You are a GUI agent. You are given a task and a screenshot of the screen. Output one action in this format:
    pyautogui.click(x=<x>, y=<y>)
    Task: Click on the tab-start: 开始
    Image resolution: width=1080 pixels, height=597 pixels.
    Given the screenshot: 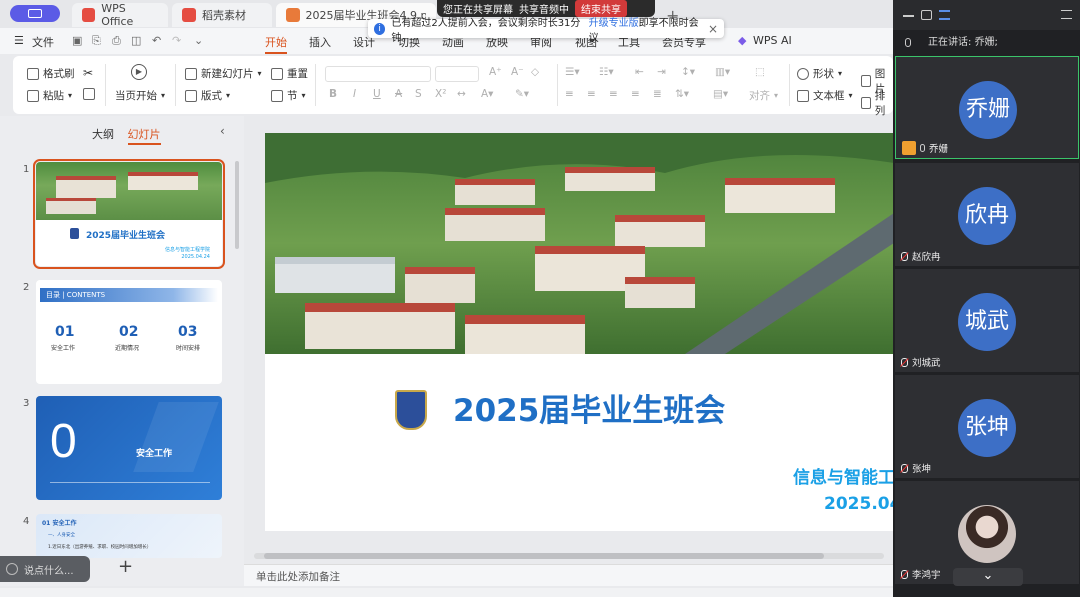 What is the action you would take?
    pyautogui.click(x=276, y=44)
    